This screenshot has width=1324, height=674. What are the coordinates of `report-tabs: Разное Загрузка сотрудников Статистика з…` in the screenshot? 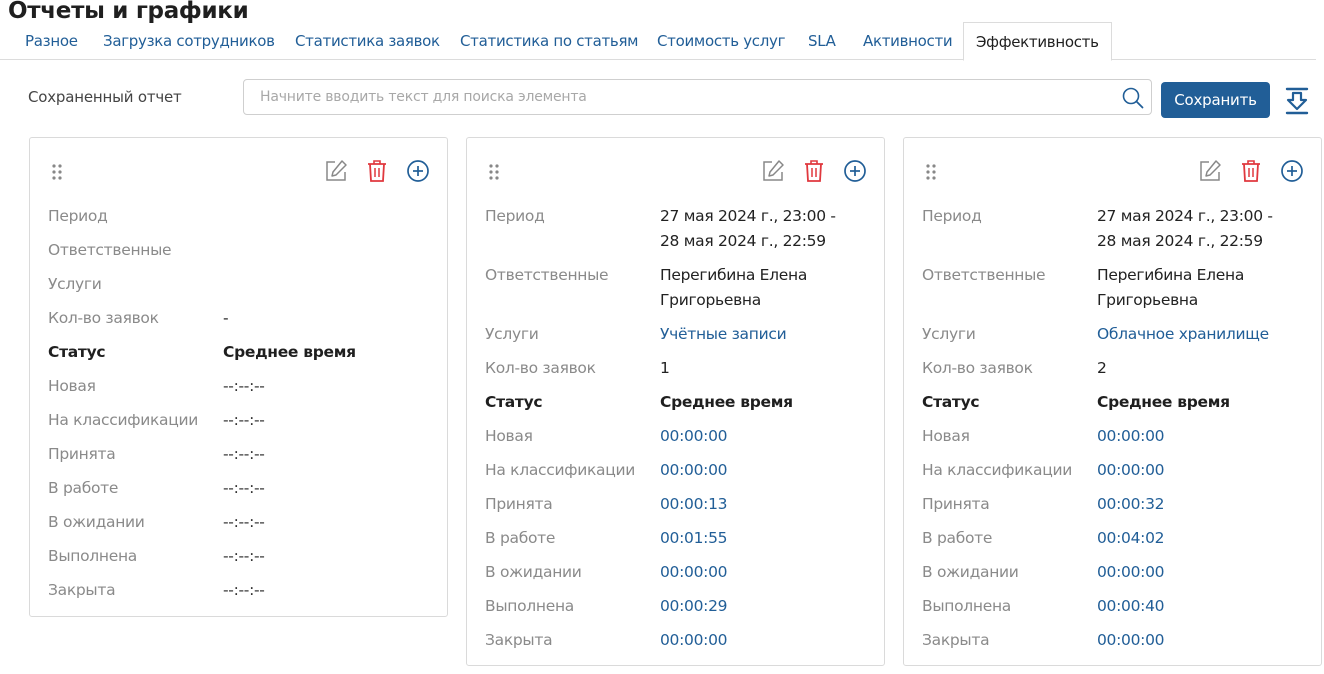 It's located at (658, 41).